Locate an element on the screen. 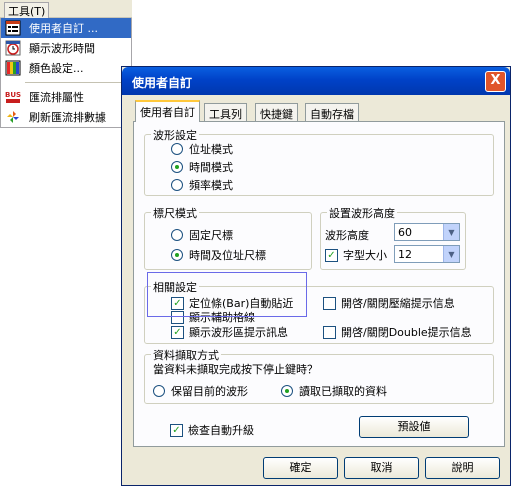 This screenshot has width=511, height=486. height-select: 60 ▼ is located at coordinates (427, 232).